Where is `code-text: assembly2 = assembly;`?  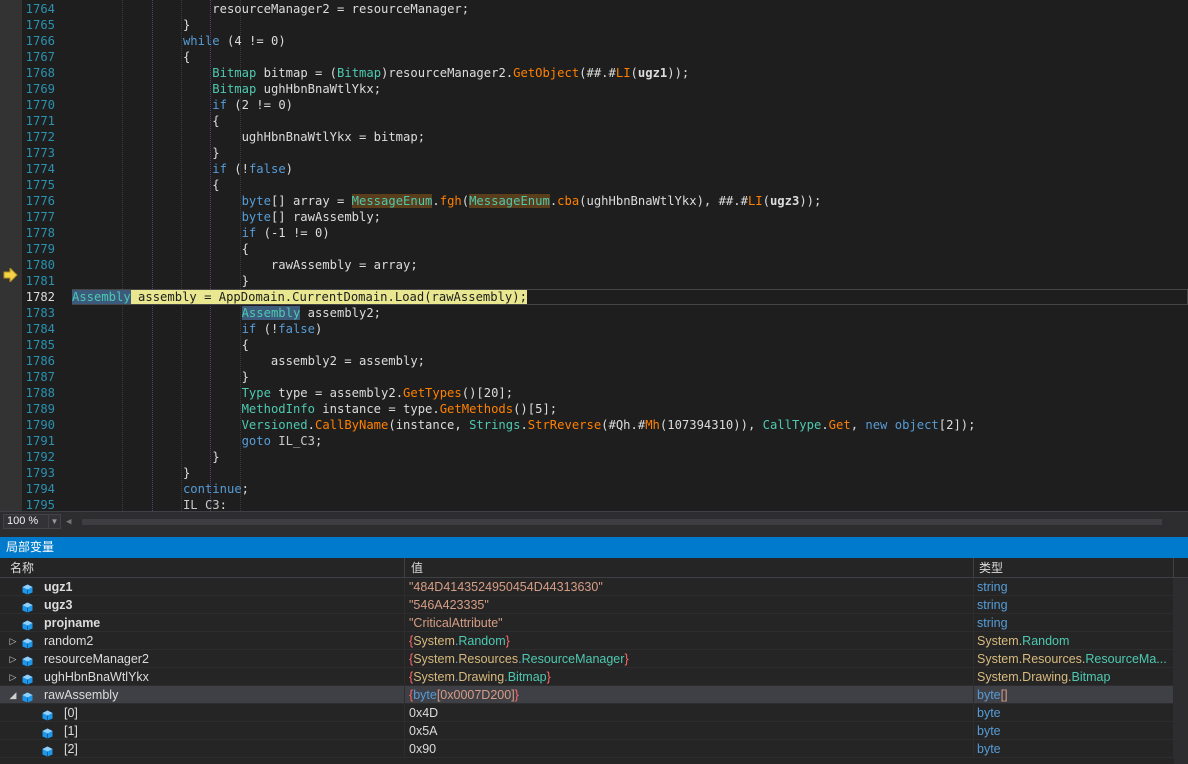 code-text: assembly2 = assembly; is located at coordinates (348, 361).